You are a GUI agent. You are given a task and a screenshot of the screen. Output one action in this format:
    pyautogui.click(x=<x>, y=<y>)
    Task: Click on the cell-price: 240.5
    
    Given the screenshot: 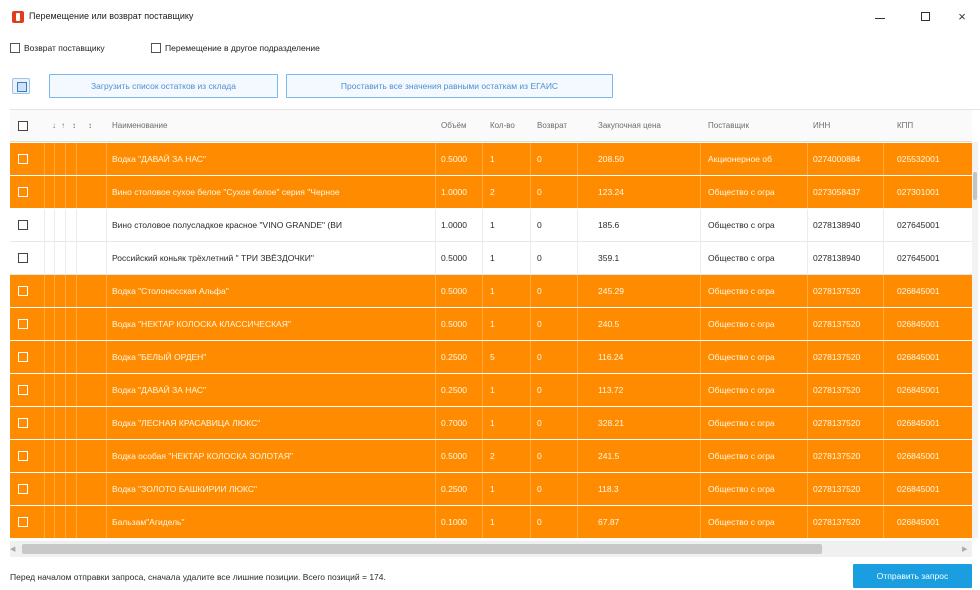 What is the action you would take?
    pyautogui.click(x=609, y=324)
    